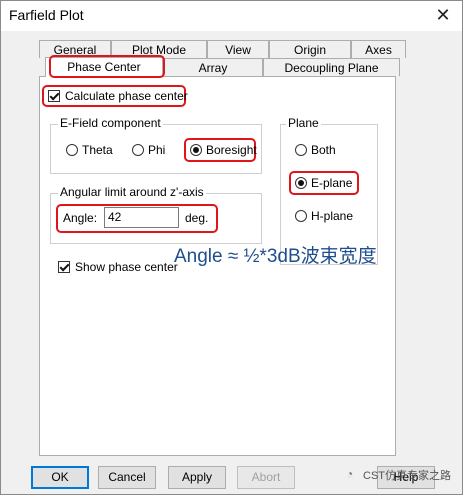  Describe the element at coordinates (110, 123) in the screenshot. I see `efield-group-label: E-Field component` at that location.